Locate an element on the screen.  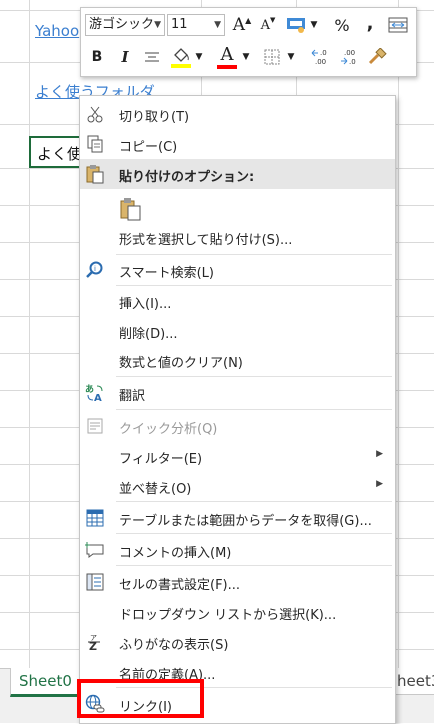
font-name-box: 游ゴシック ▼ is located at coordinates (125, 25).